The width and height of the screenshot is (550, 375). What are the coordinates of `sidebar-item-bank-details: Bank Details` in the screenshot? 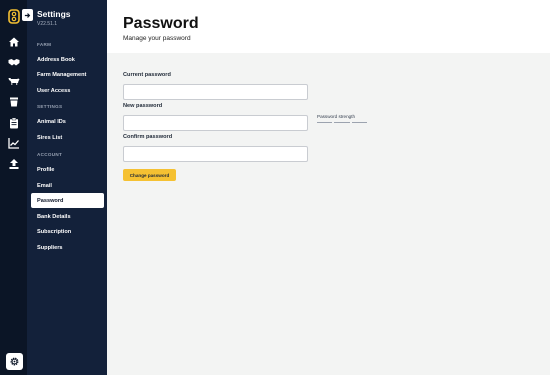 It's located at (67, 216).